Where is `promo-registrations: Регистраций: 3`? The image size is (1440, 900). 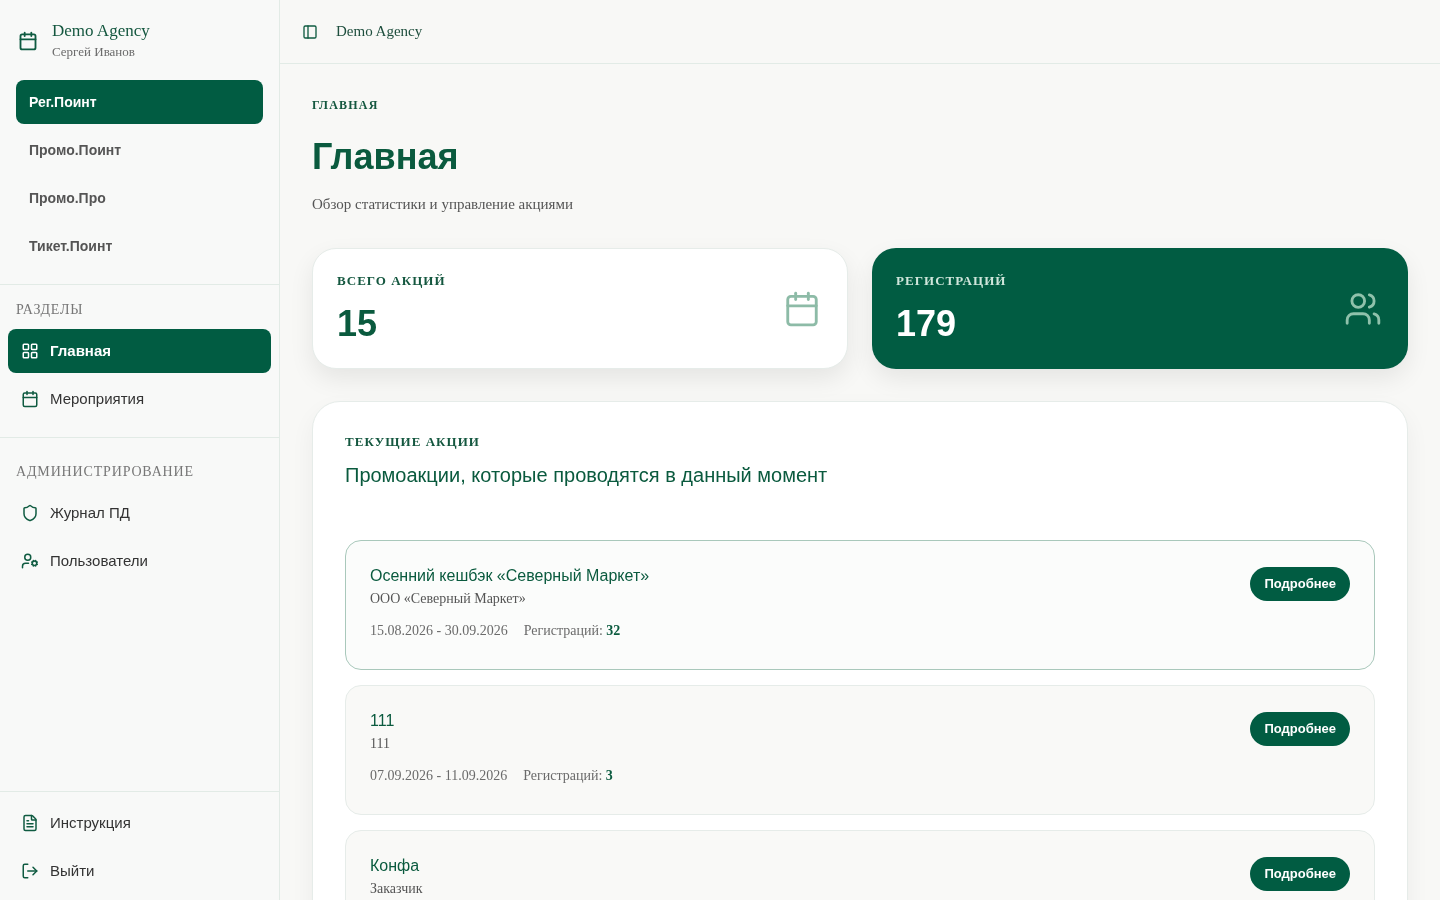 promo-registrations: Регистраций: 3 is located at coordinates (568, 776).